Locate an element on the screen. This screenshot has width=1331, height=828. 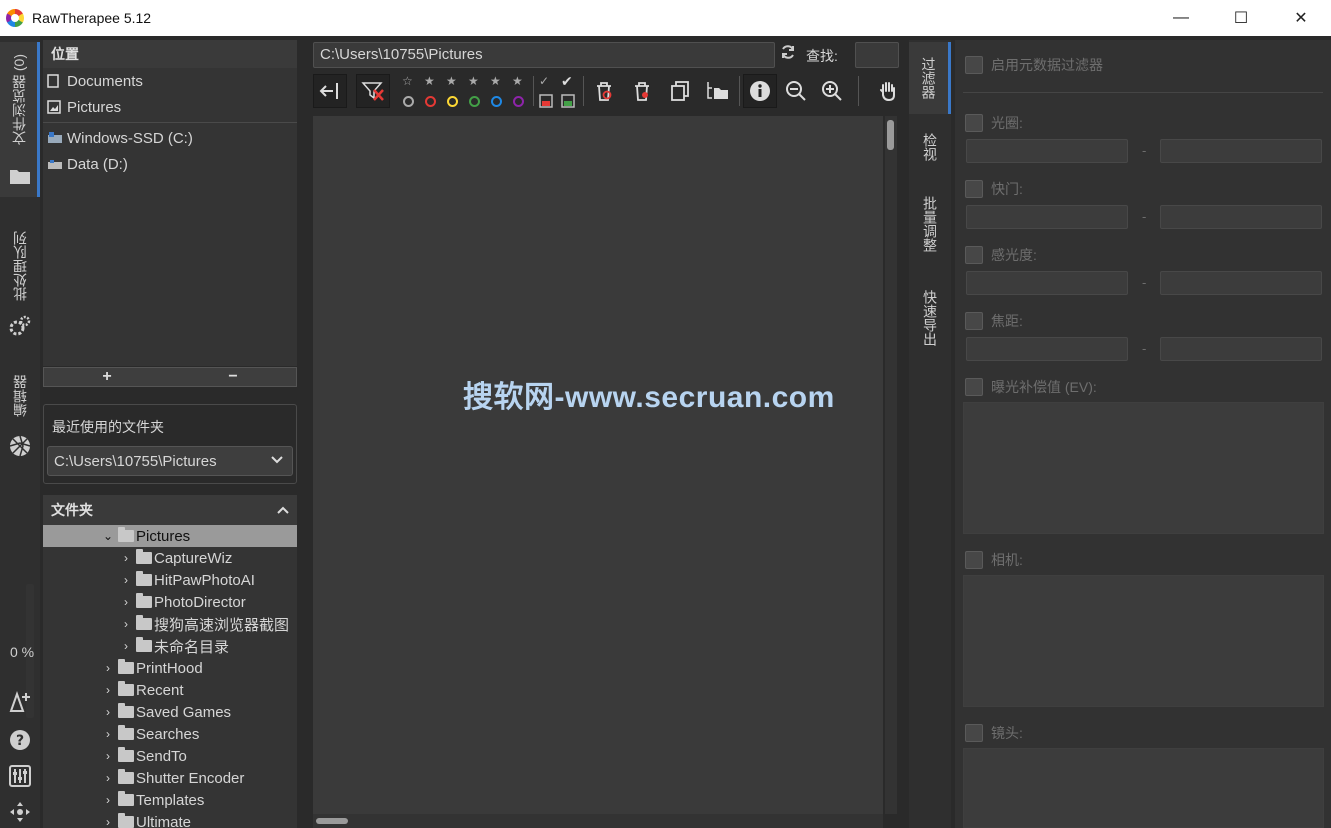
chevron-up-icon is located at coordinates (283, 510).